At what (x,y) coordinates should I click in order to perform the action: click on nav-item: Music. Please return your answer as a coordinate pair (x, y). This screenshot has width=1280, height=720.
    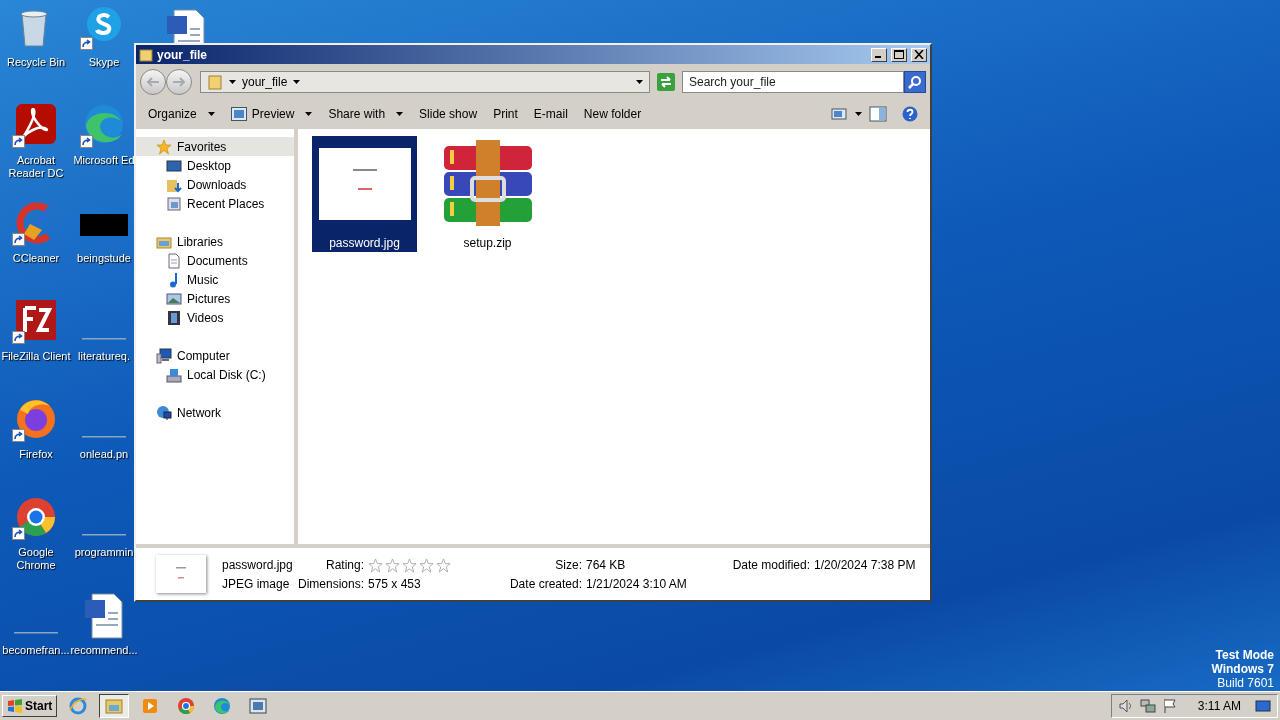
    Looking at the image, I should click on (215, 279).